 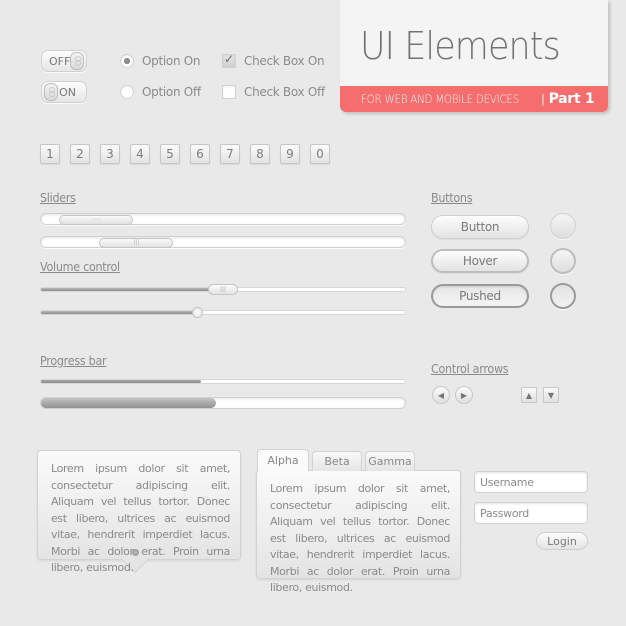 What do you see at coordinates (440, 99) in the screenshot?
I see `header-subtitle: FOR WEB AND MOBILE DEVICES` at bounding box center [440, 99].